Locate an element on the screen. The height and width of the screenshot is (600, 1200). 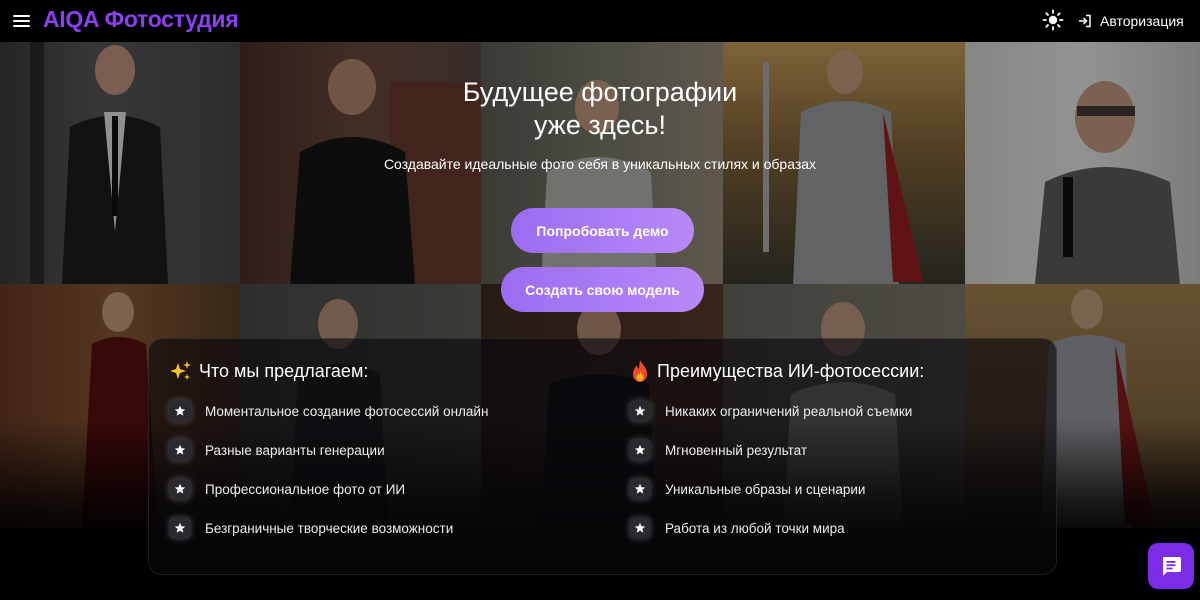
create-model-button: Создать свою модель is located at coordinates (602, 289).